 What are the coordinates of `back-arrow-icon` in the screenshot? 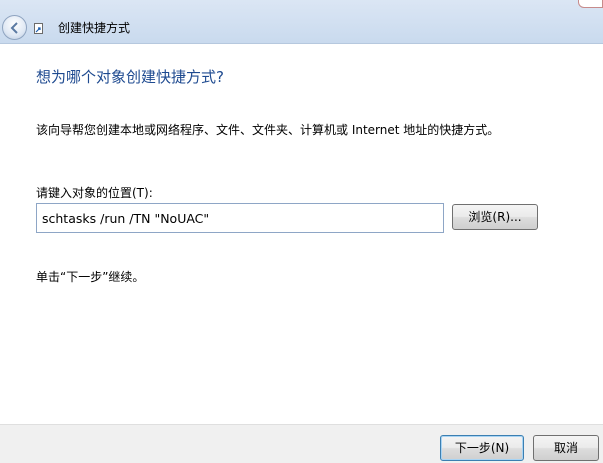 It's located at (14, 28).